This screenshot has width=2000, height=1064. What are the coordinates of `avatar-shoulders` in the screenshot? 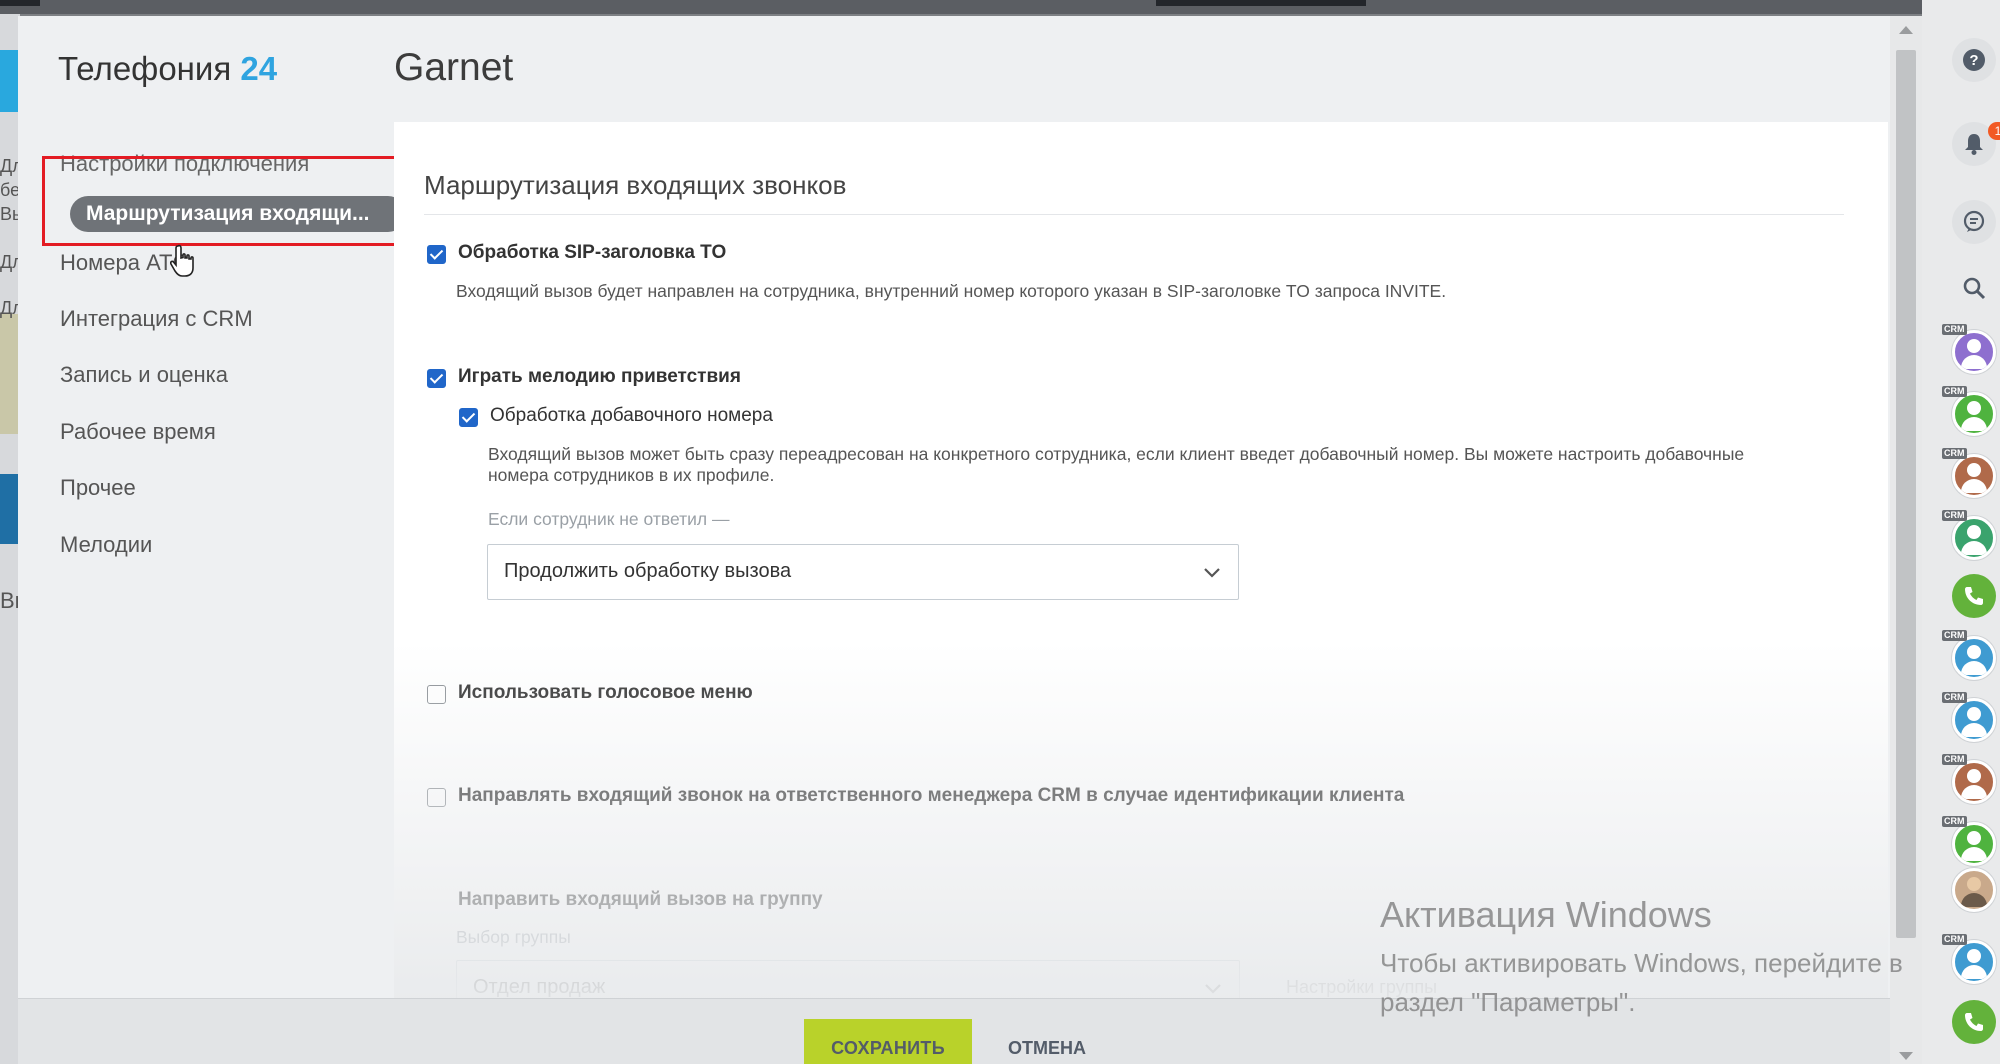 It's located at (1974, 900).